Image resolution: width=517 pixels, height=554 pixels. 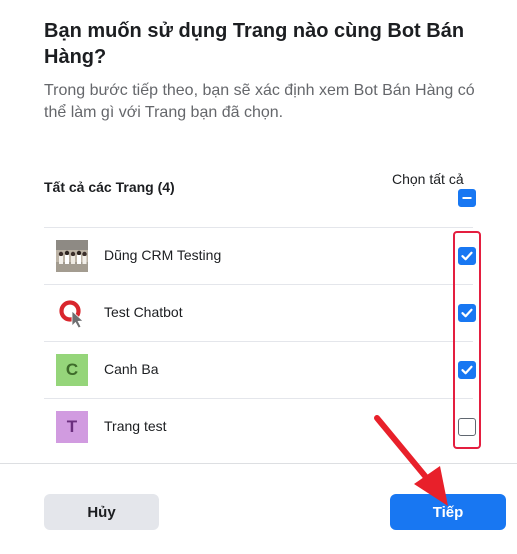 I want to click on all-pages-label: Tất cả các Trang (4), so click(x=109, y=187).